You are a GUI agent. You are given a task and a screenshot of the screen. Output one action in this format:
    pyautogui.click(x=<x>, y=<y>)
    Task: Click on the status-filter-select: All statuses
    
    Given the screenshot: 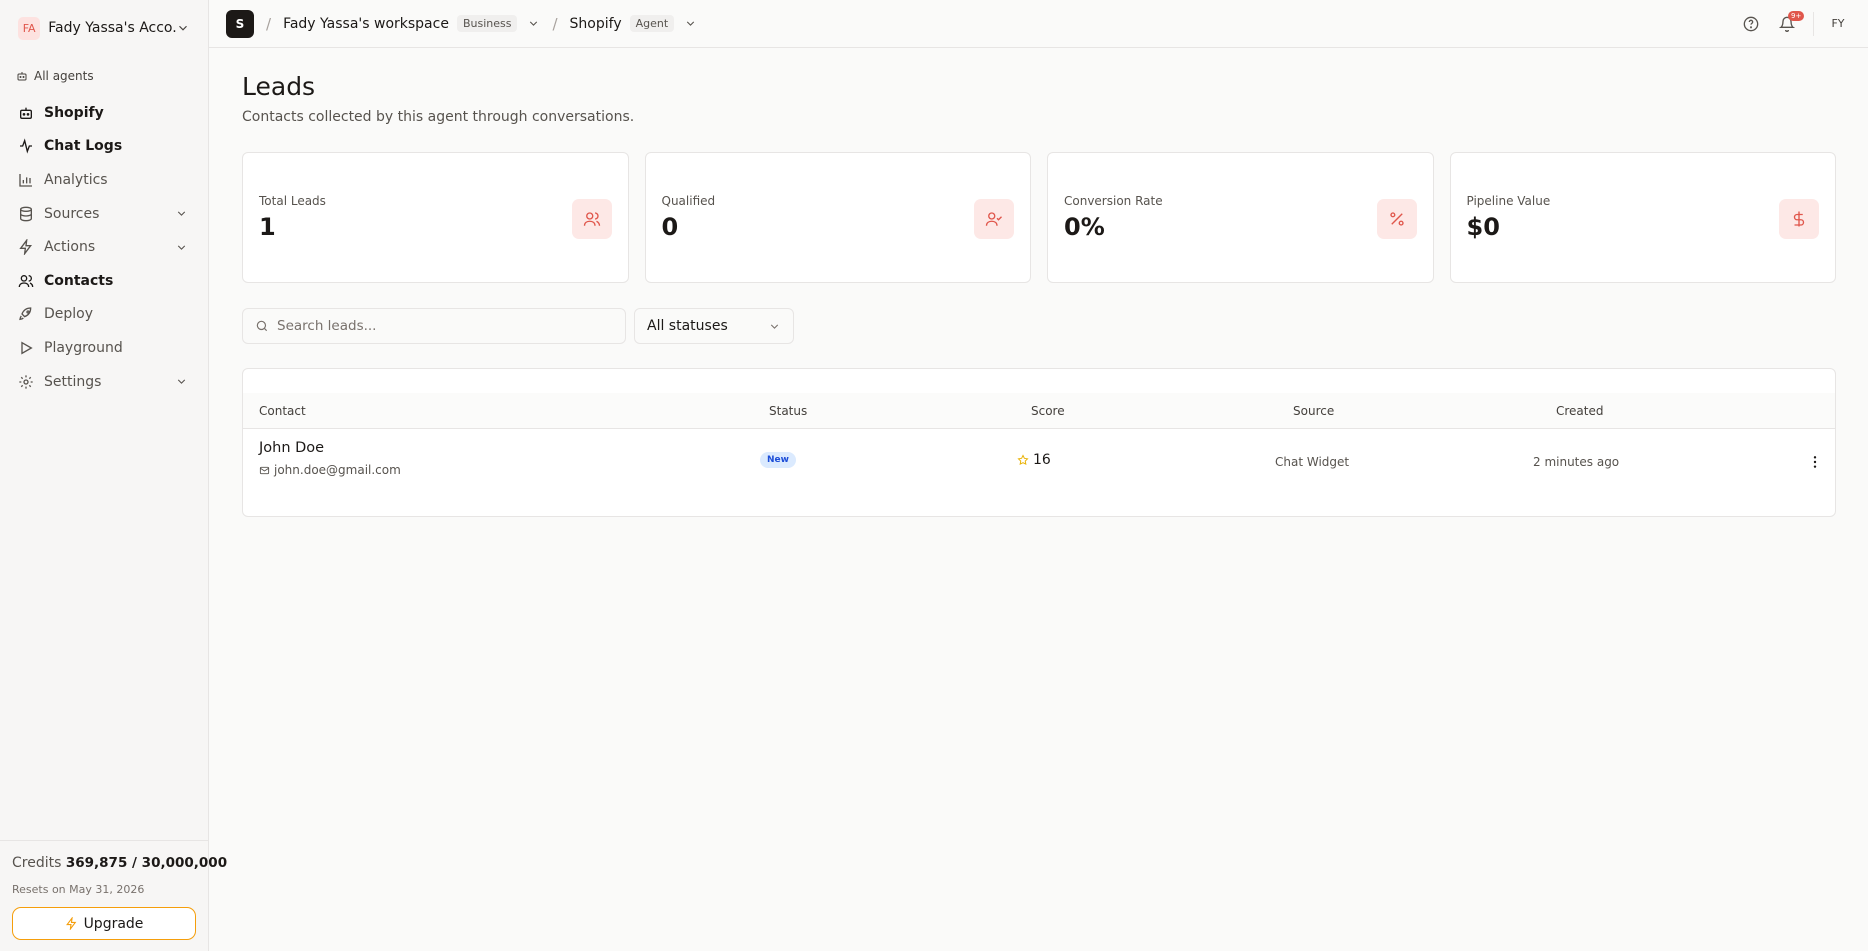 What is the action you would take?
    pyautogui.click(x=714, y=326)
    